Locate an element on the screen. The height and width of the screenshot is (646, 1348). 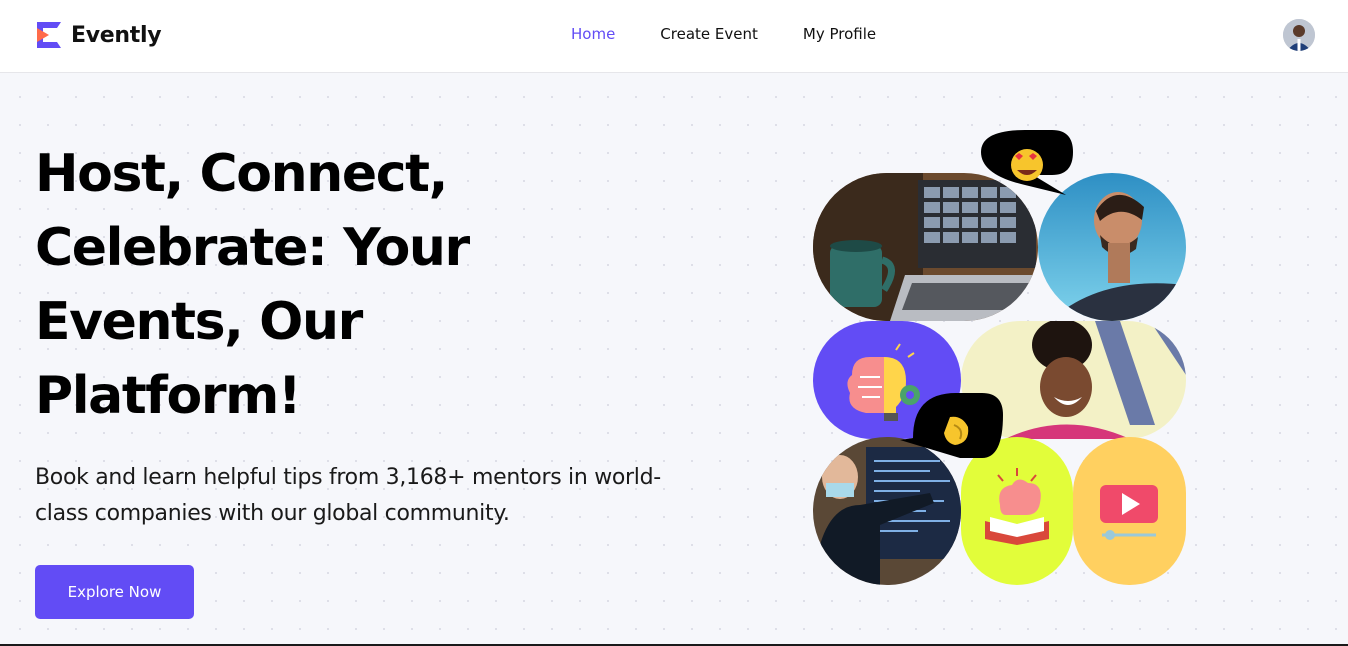
main-nav: Home Create Event My Profile is located at coordinates (746, 34).